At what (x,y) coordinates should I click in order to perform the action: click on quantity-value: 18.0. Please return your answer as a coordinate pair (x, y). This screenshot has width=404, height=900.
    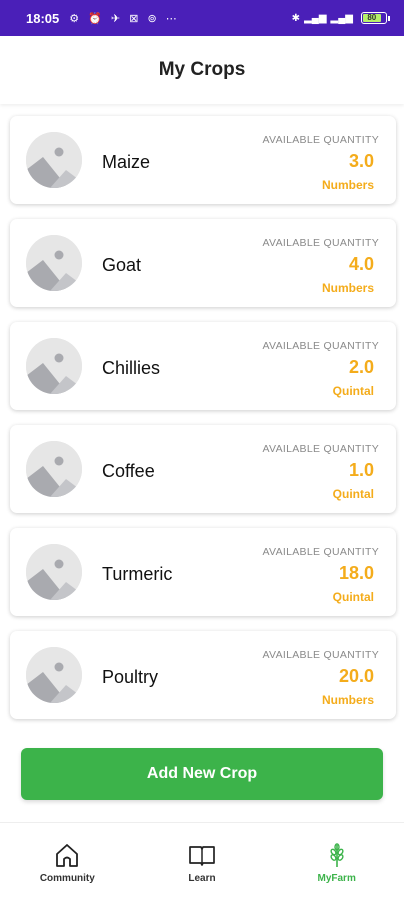
    Looking at the image, I should click on (356, 573).